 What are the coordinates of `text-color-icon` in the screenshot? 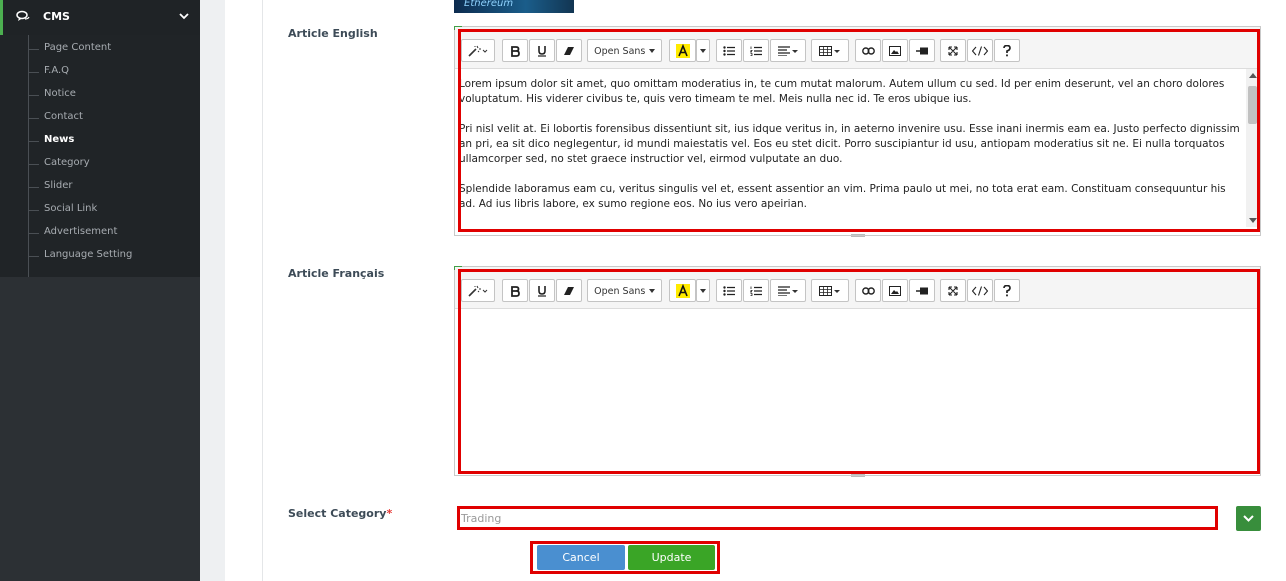 It's located at (682, 50).